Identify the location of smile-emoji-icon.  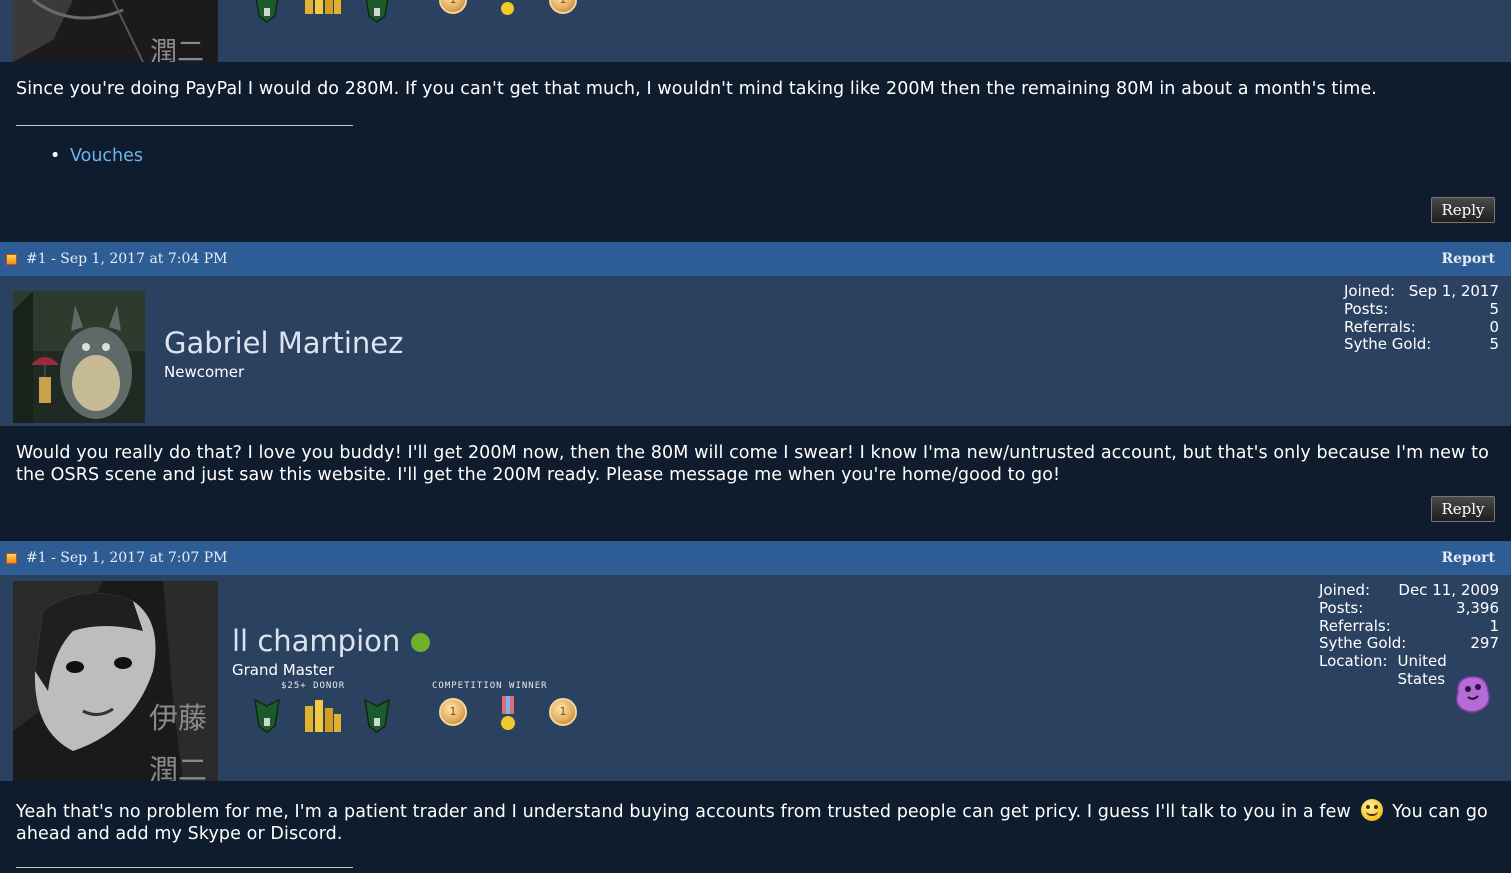
(1371, 810).